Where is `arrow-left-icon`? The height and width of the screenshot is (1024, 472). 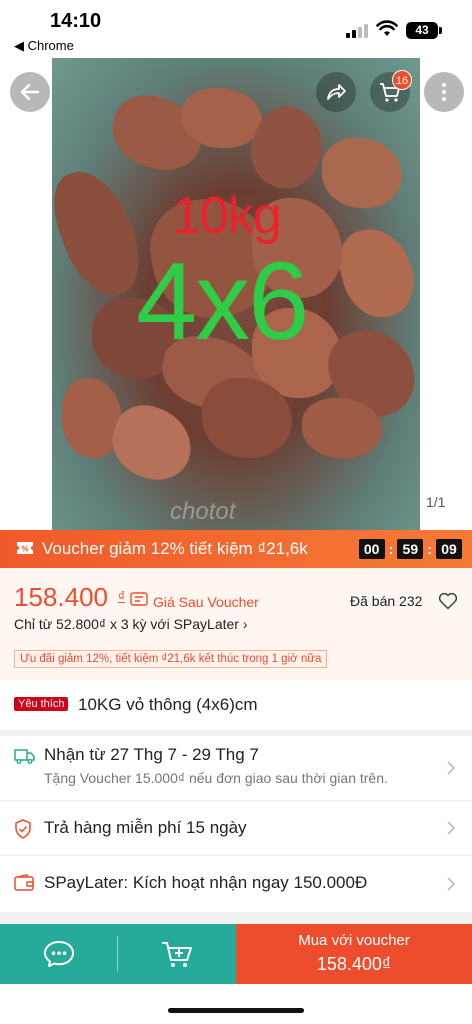 arrow-left-icon is located at coordinates (30, 92).